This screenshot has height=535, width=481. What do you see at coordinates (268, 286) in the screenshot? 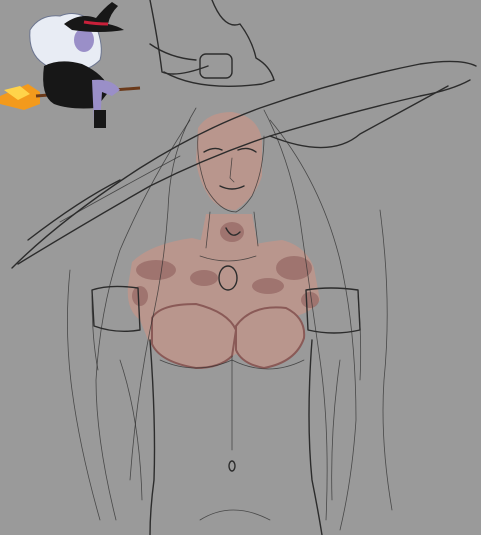
I see `chest-shadow-right` at bounding box center [268, 286].